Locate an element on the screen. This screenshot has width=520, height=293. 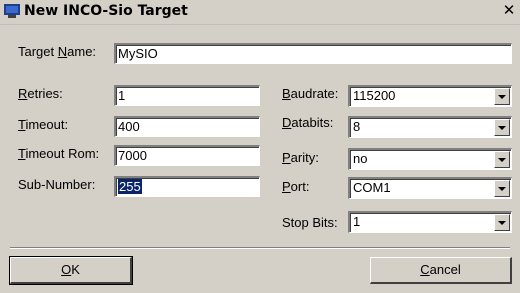
separator is located at coordinates (260, 248).